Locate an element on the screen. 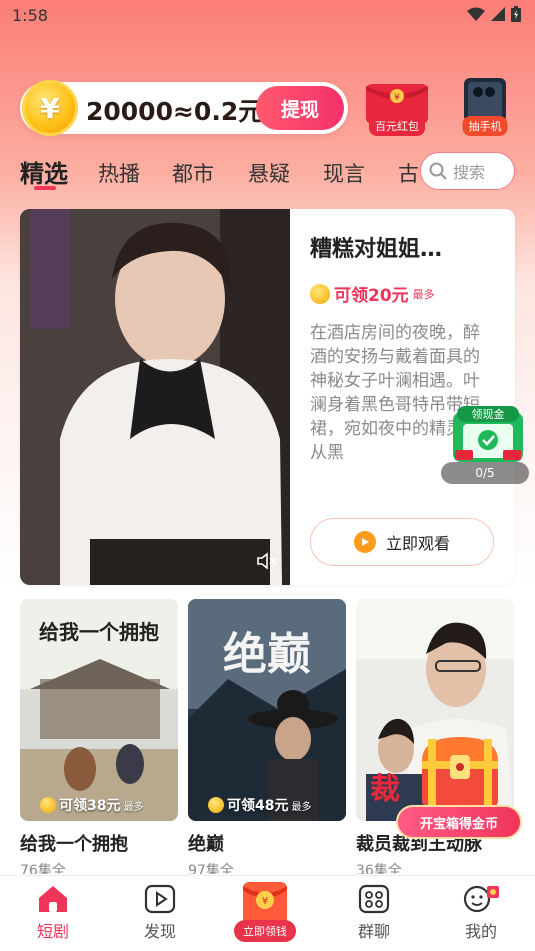  tab-hot: 热播 is located at coordinates (119, 173).